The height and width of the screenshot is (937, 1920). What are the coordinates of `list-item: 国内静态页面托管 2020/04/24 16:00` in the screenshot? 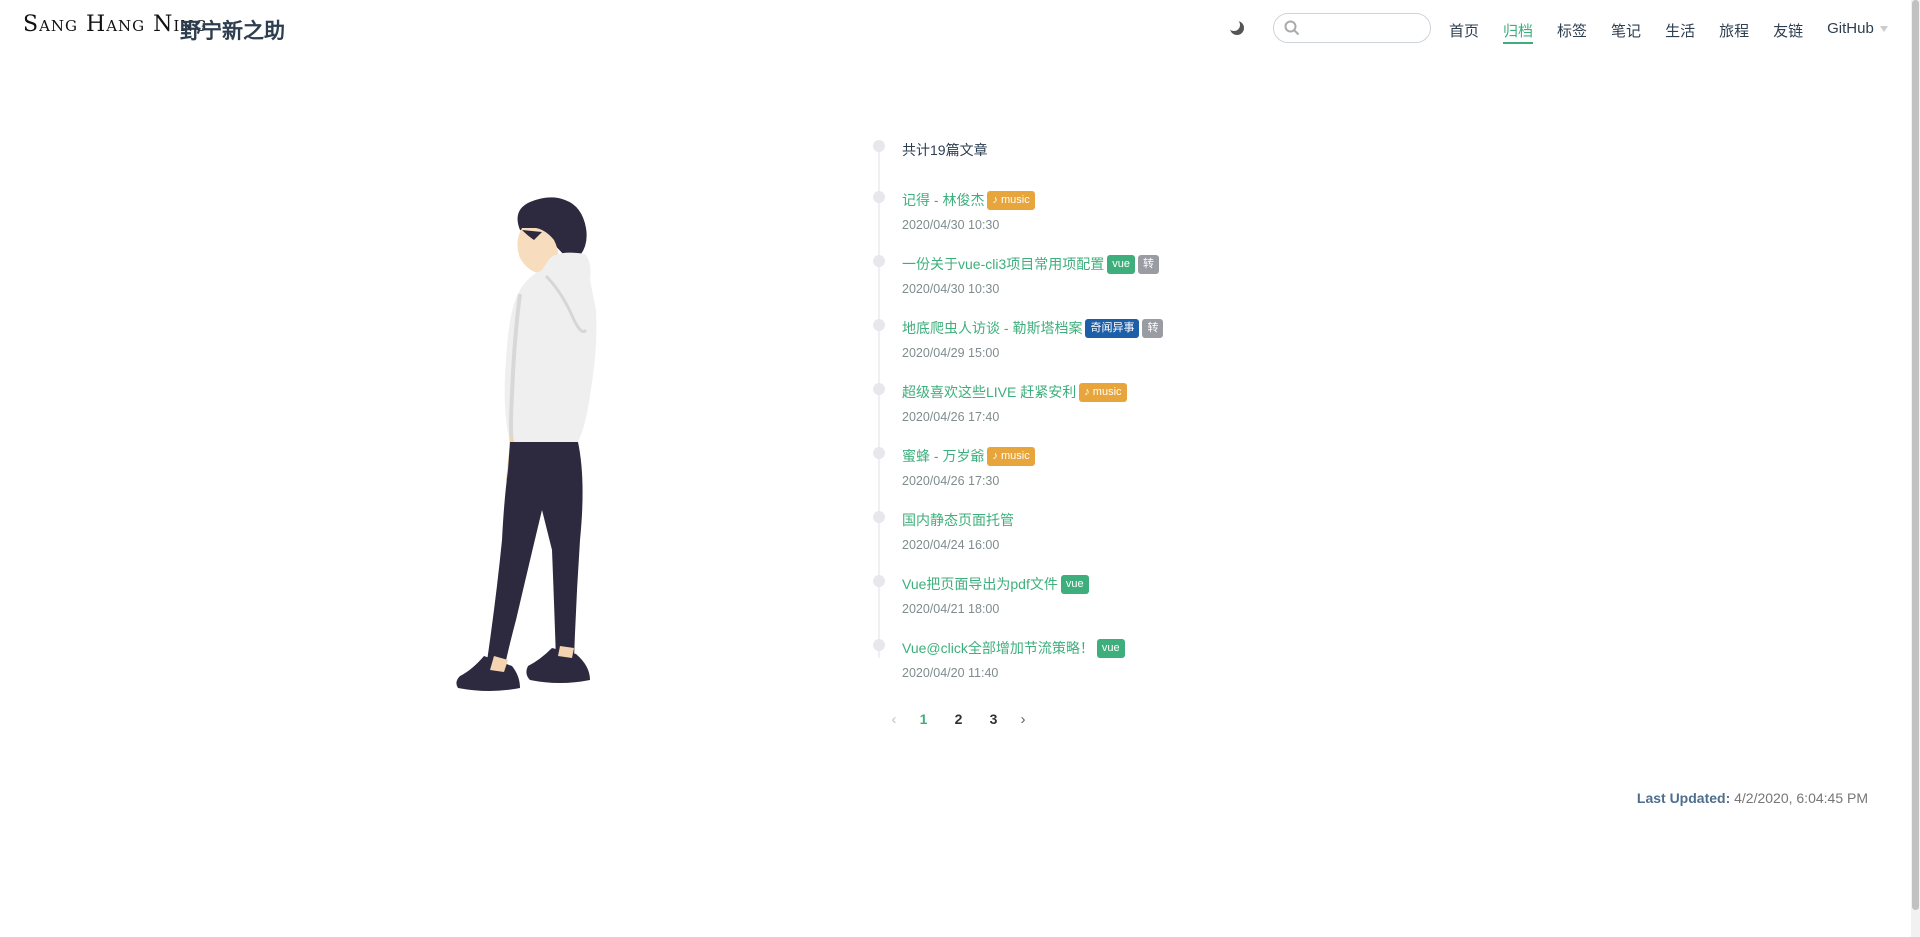 It's located at (958, 531).